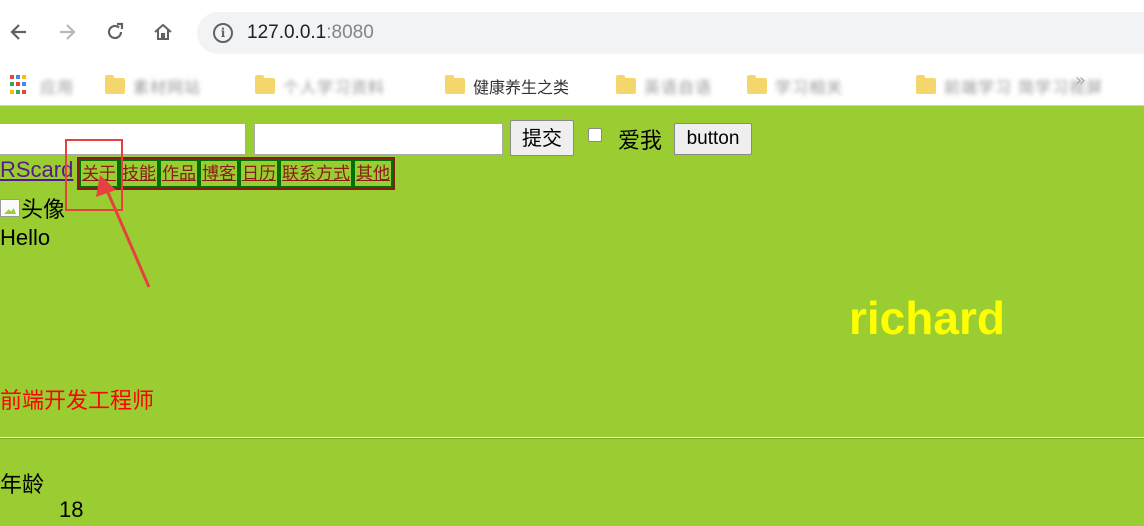 The width and height of the screenshot is (1144, 526). I want to click on nav-item-works: 作品, so click(179, 173).